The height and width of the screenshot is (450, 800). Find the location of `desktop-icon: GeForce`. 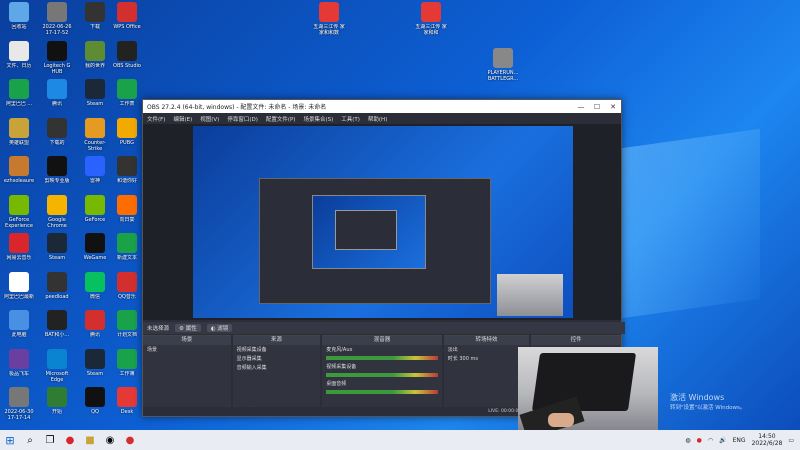

desktop-icon: GeForce is located at coordinates (95, 211).